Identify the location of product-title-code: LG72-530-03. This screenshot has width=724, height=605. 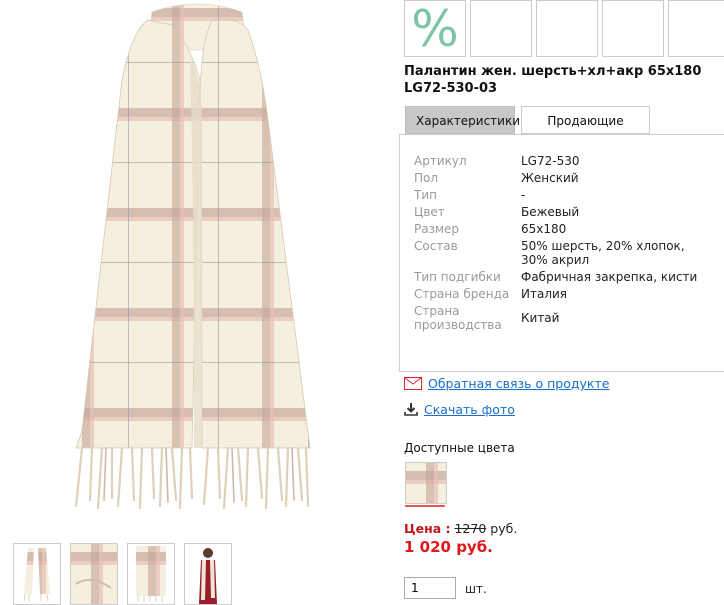
(451, 88).